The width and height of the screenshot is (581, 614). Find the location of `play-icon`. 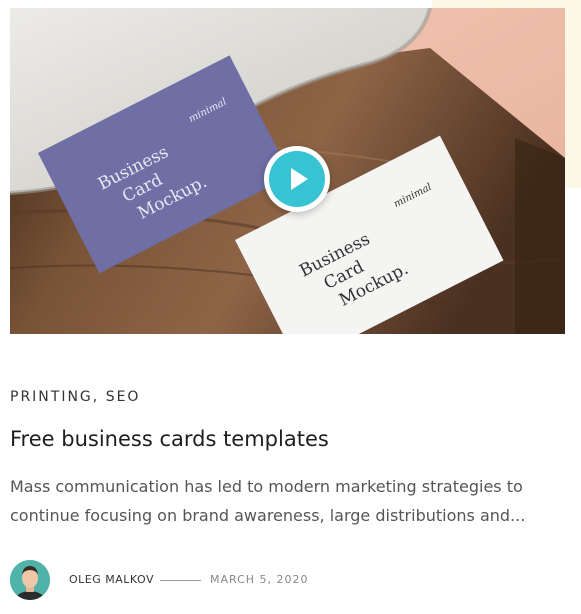

play-icon is located at coordinates (297, 179).